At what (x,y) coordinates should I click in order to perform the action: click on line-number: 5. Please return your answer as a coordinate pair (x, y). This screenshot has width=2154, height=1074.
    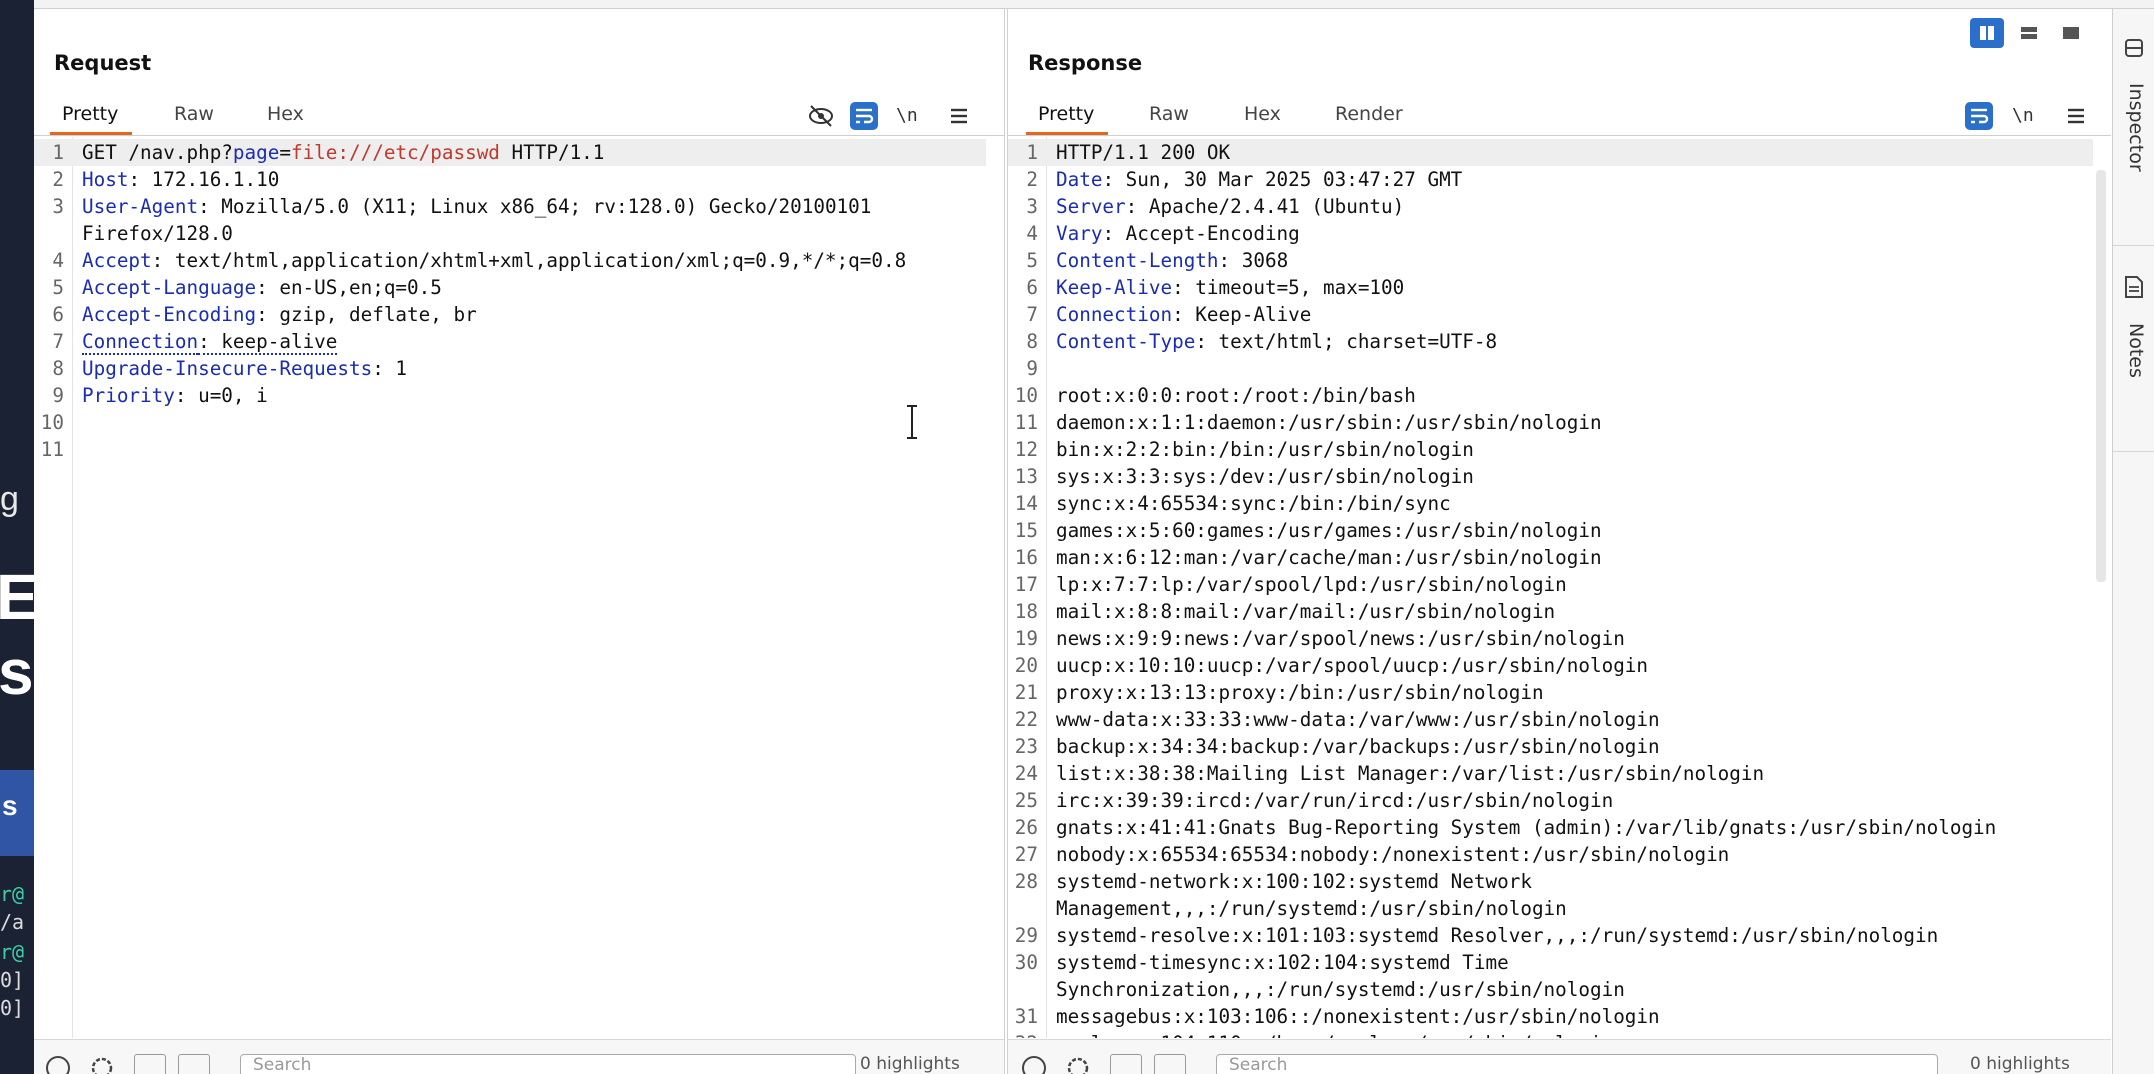
    Looking at the image, I should click on (1032, 260).